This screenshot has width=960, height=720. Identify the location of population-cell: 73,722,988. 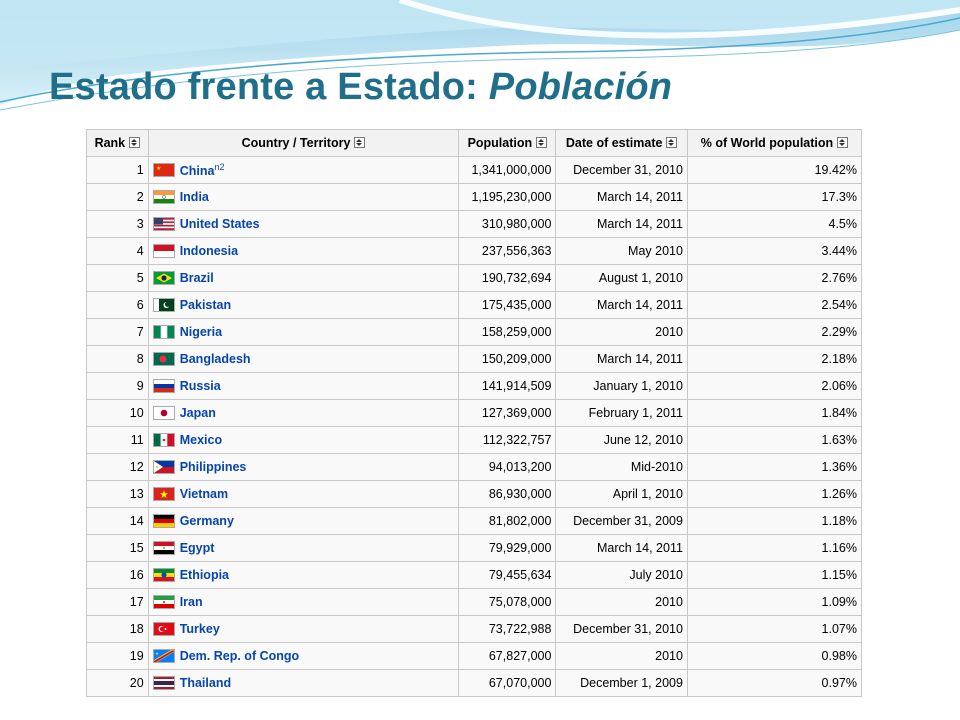
(507, 629).